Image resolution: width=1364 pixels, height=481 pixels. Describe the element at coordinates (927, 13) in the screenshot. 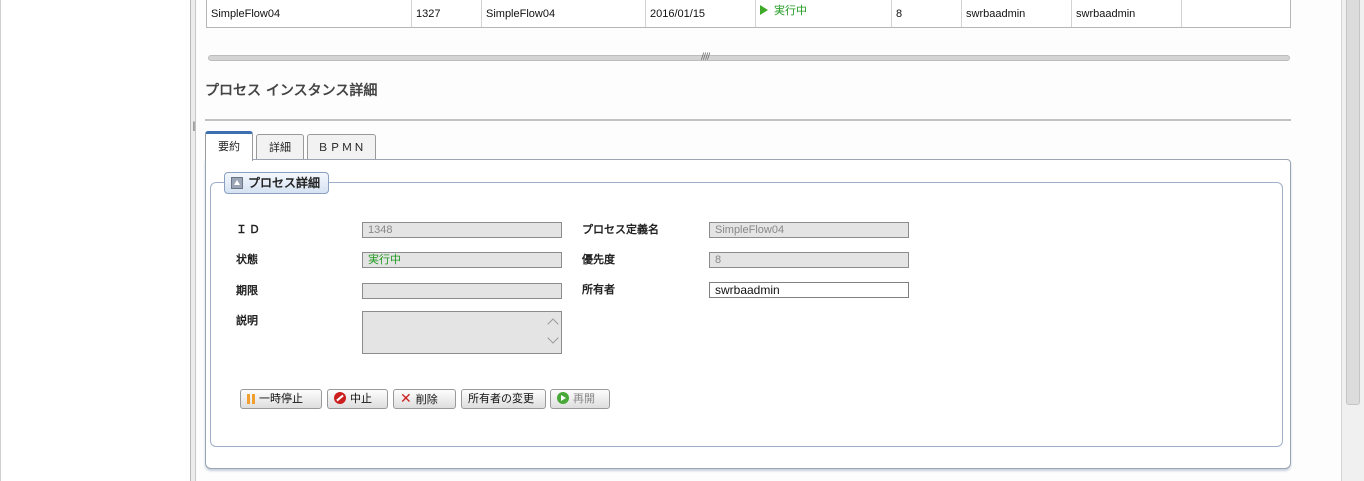

I see `cell-priority: 8` at that location.